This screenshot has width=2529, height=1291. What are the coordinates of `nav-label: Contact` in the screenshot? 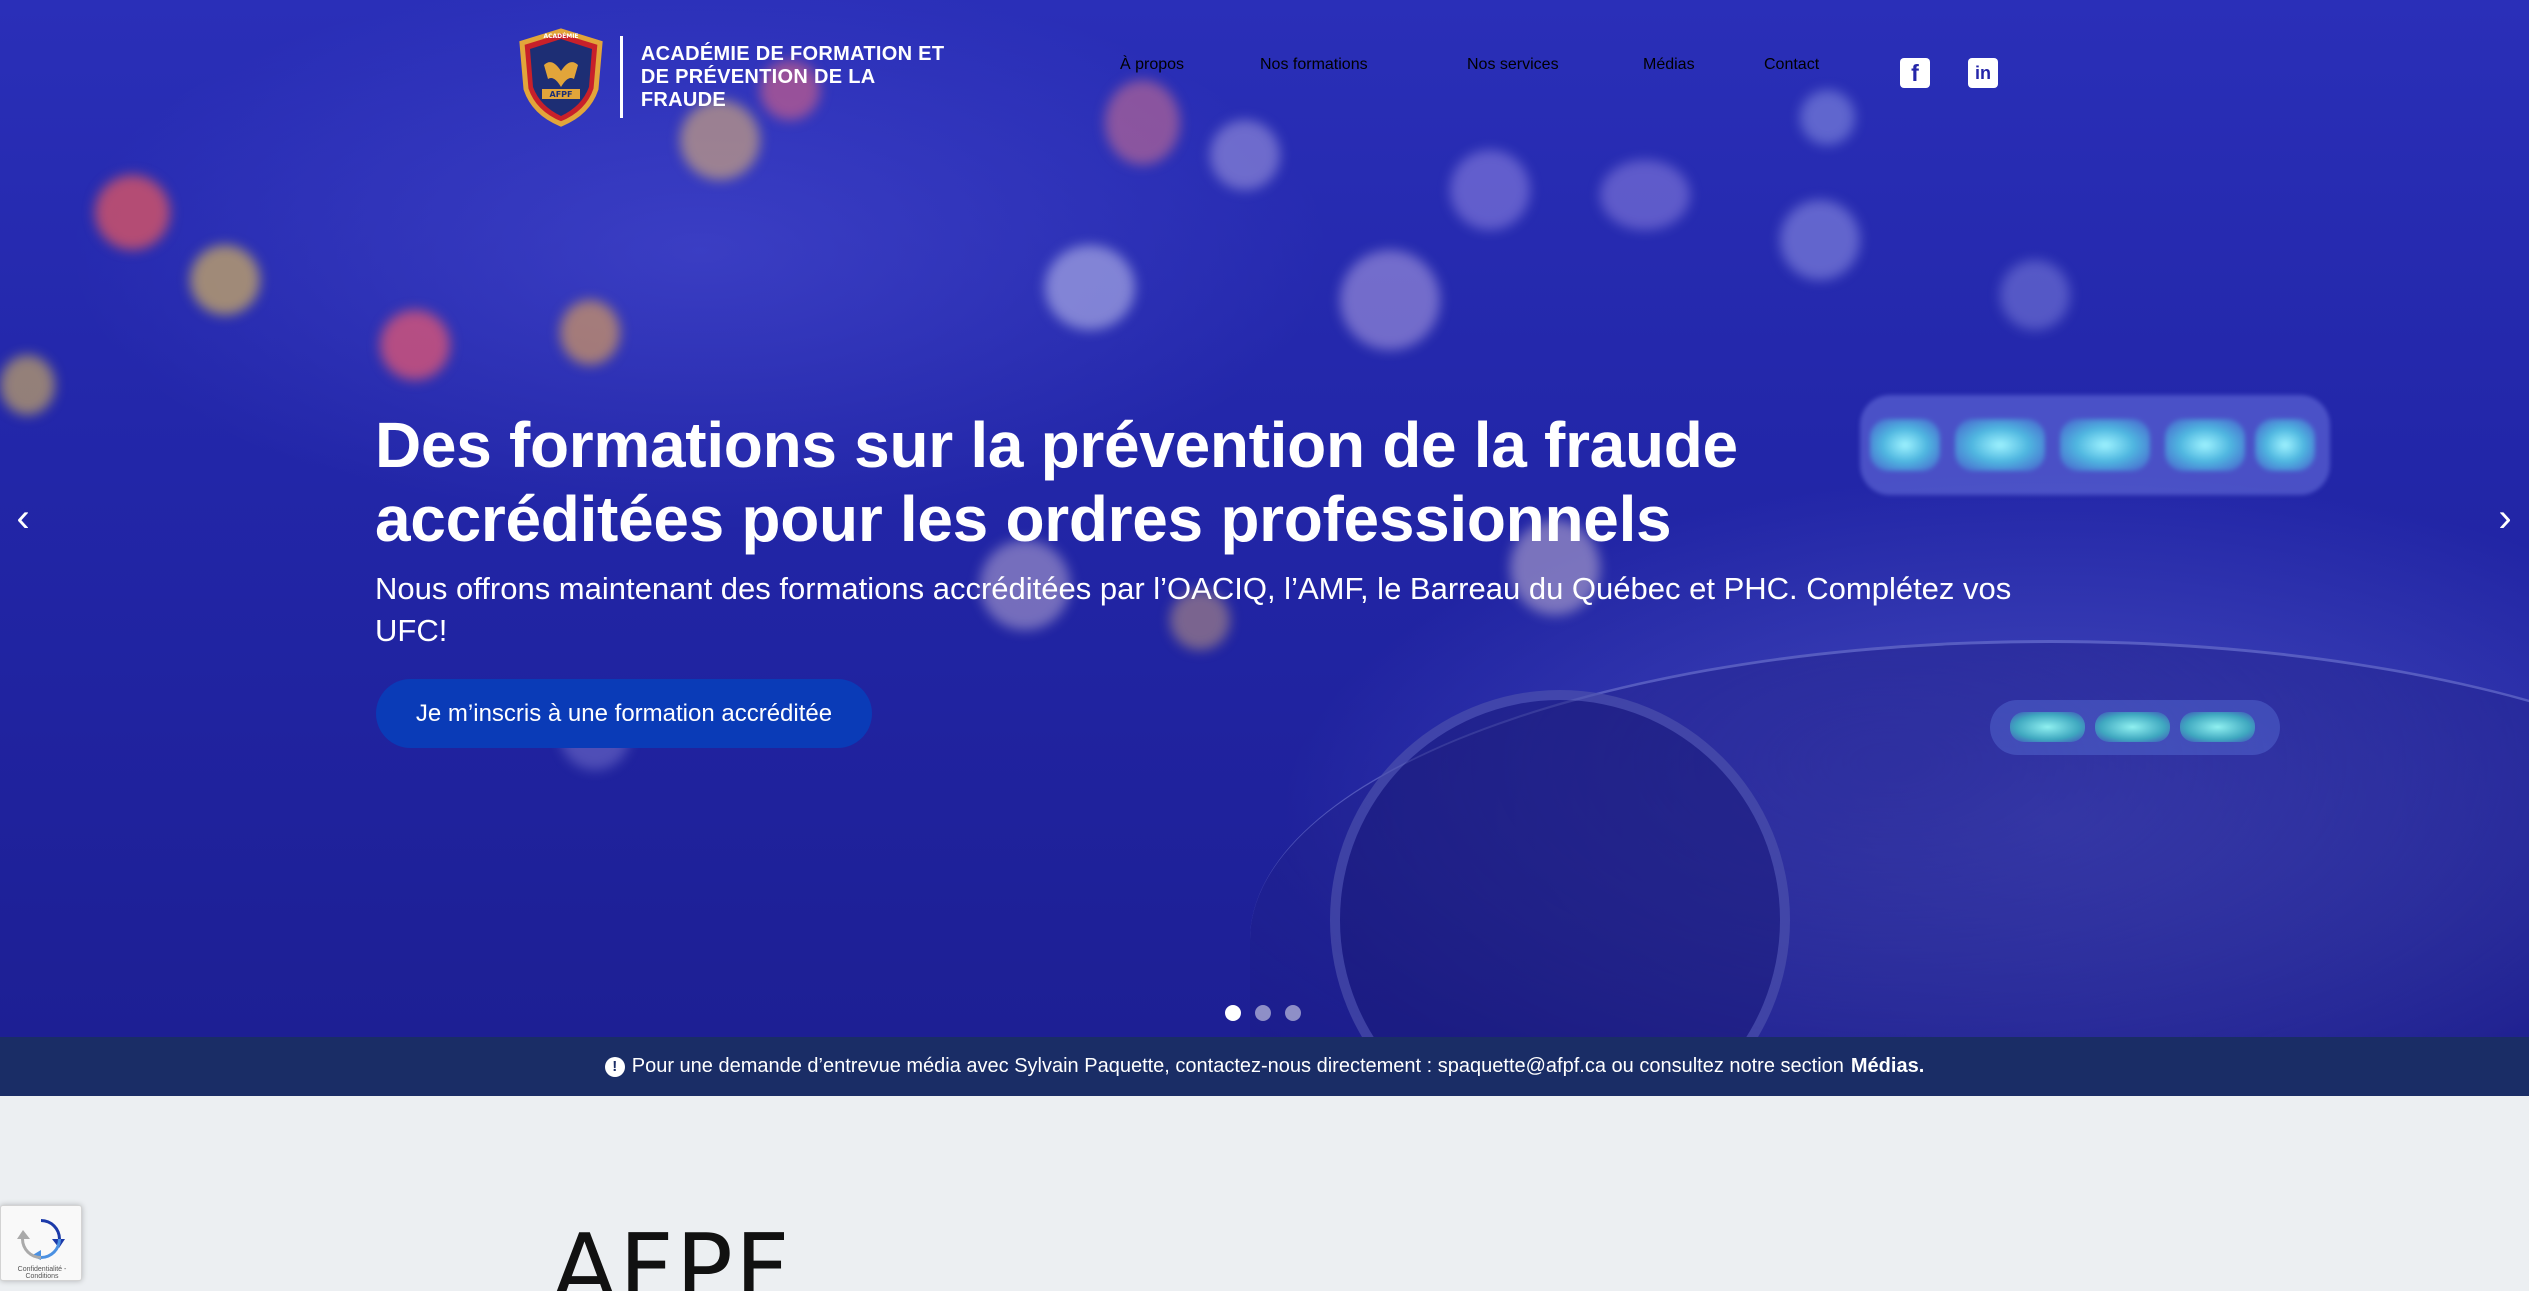 It's located at (1792, 64).